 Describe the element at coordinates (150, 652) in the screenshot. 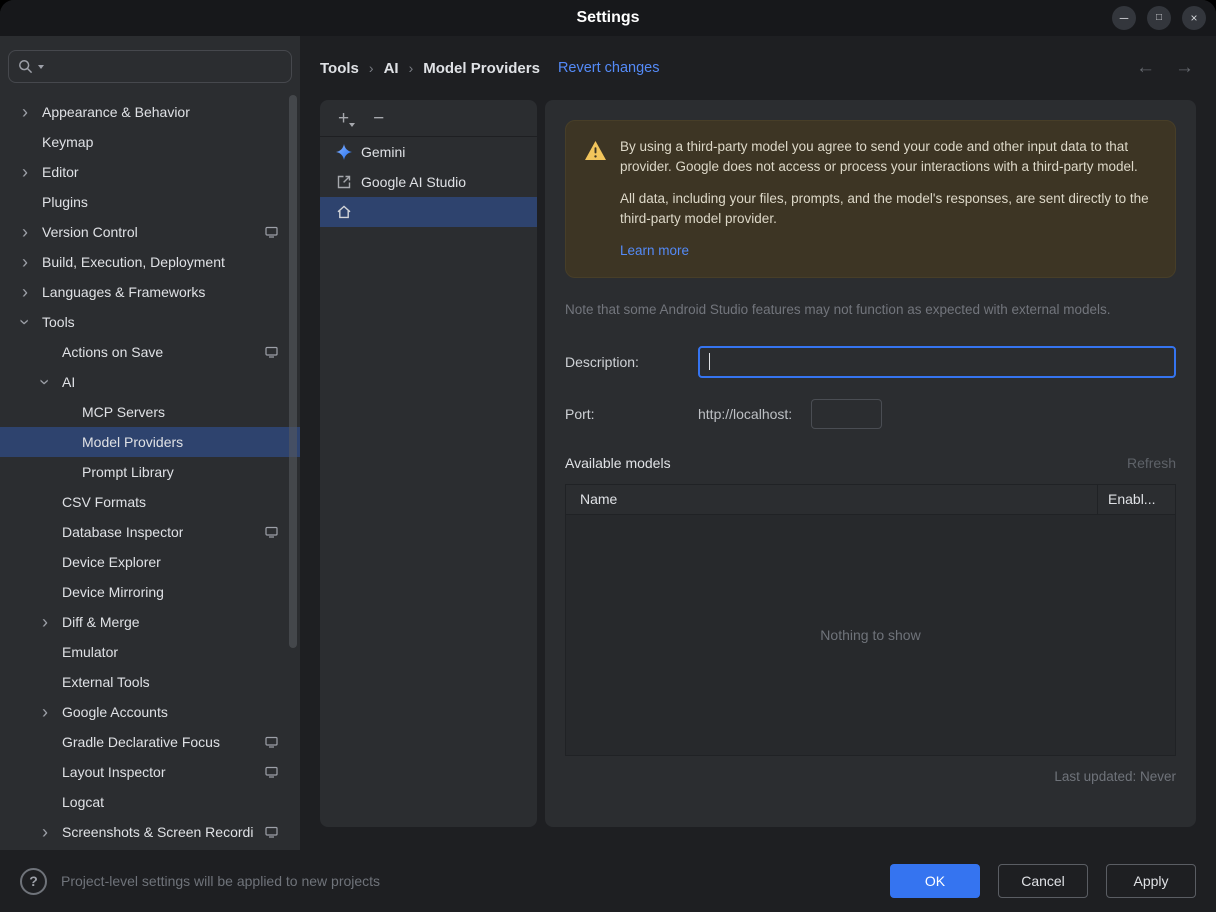

I see `sidebar-item-emulator: Emulator` at that location.